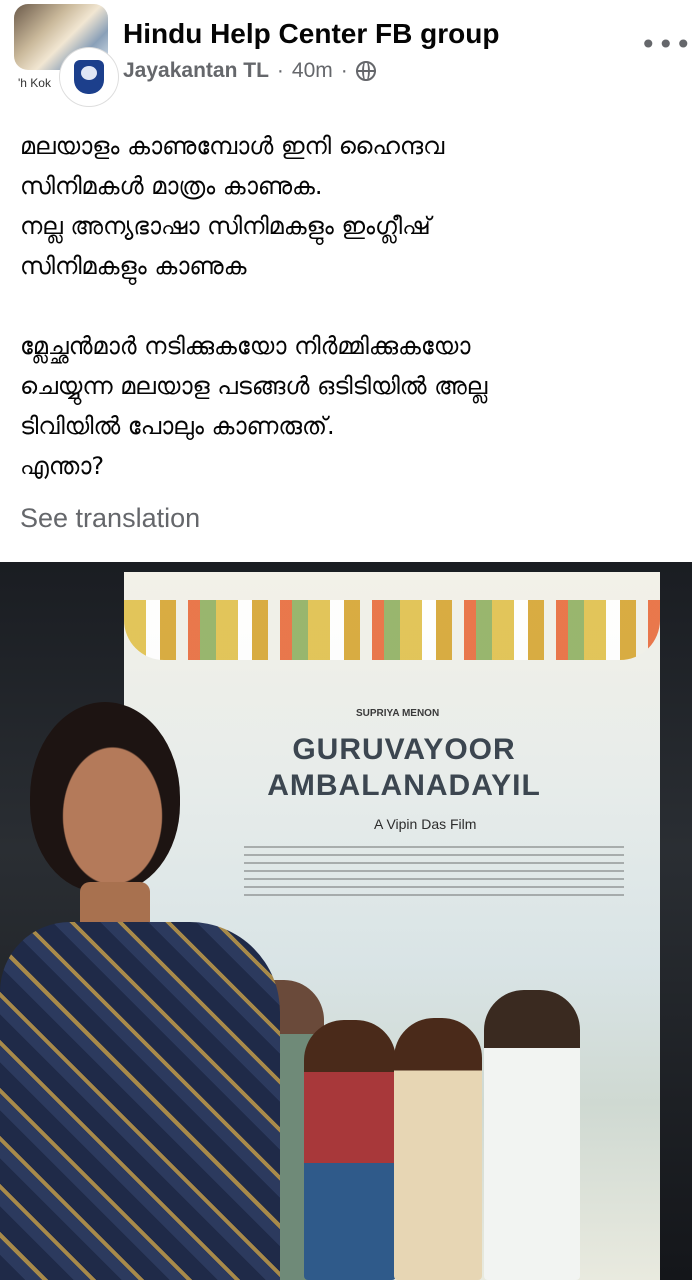 The height and width of the screenshot is (1280, 692). What do you see at coordinates (62, 466) in the screenshot?
I see `post-line: എന്താ?` at bounding box center [62, 466].